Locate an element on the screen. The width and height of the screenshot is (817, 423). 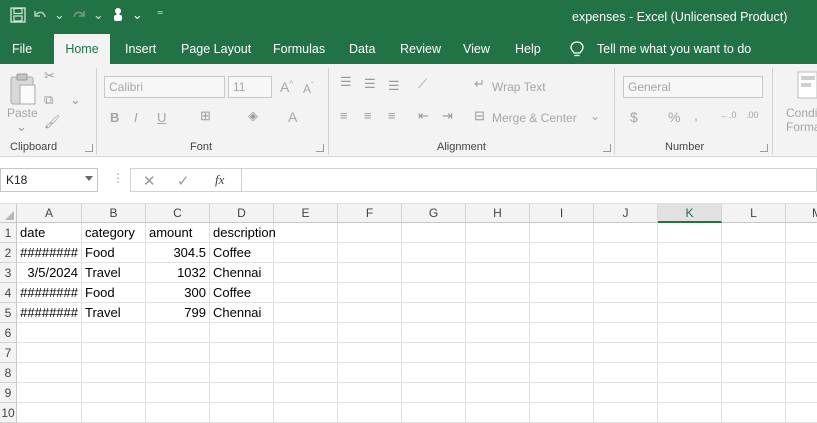
cell: date is located at coordinates (49, 233).